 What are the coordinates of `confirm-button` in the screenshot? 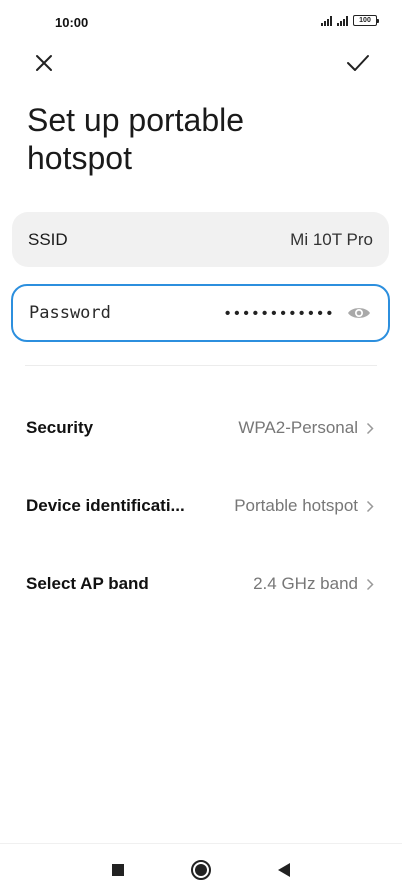 It's located at (358, 63).